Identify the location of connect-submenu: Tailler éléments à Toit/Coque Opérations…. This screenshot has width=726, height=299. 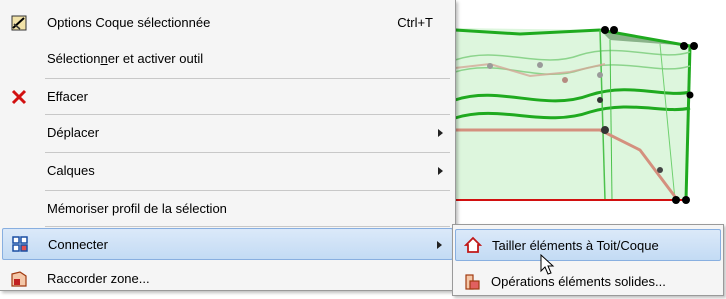
(588, 260).